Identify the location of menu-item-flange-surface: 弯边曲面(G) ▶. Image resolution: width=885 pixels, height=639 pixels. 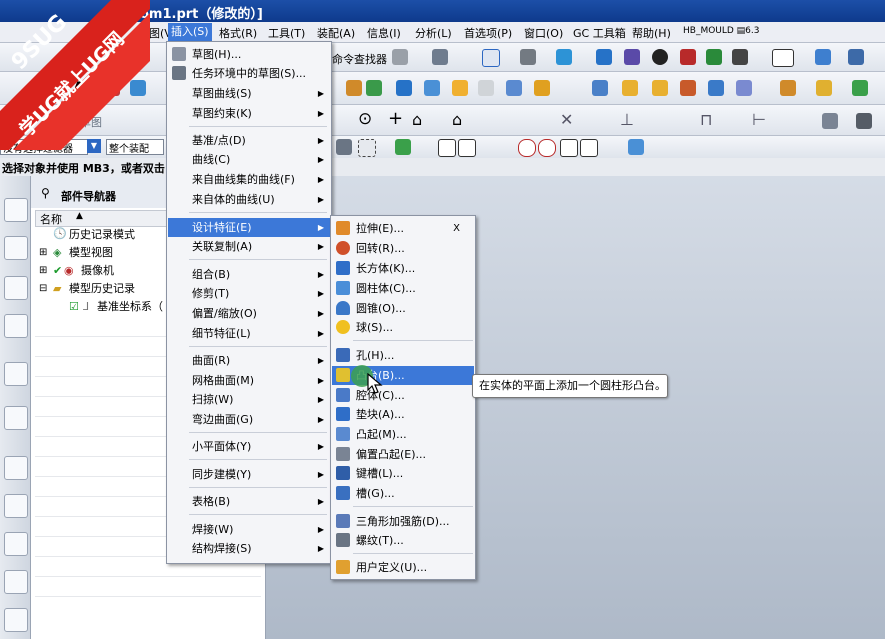
(249, 419).